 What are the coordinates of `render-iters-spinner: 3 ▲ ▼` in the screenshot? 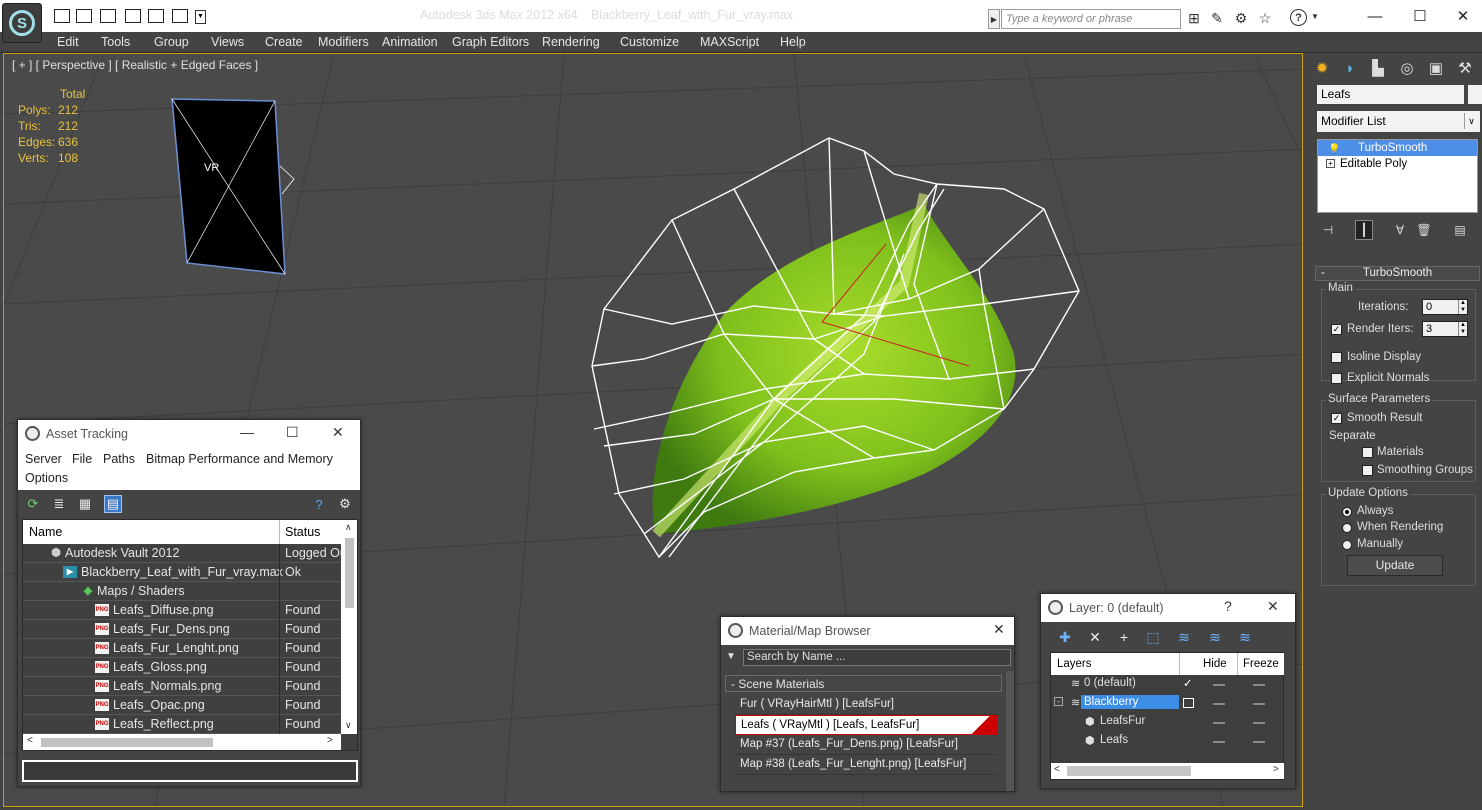 It's located at (1445, 329).